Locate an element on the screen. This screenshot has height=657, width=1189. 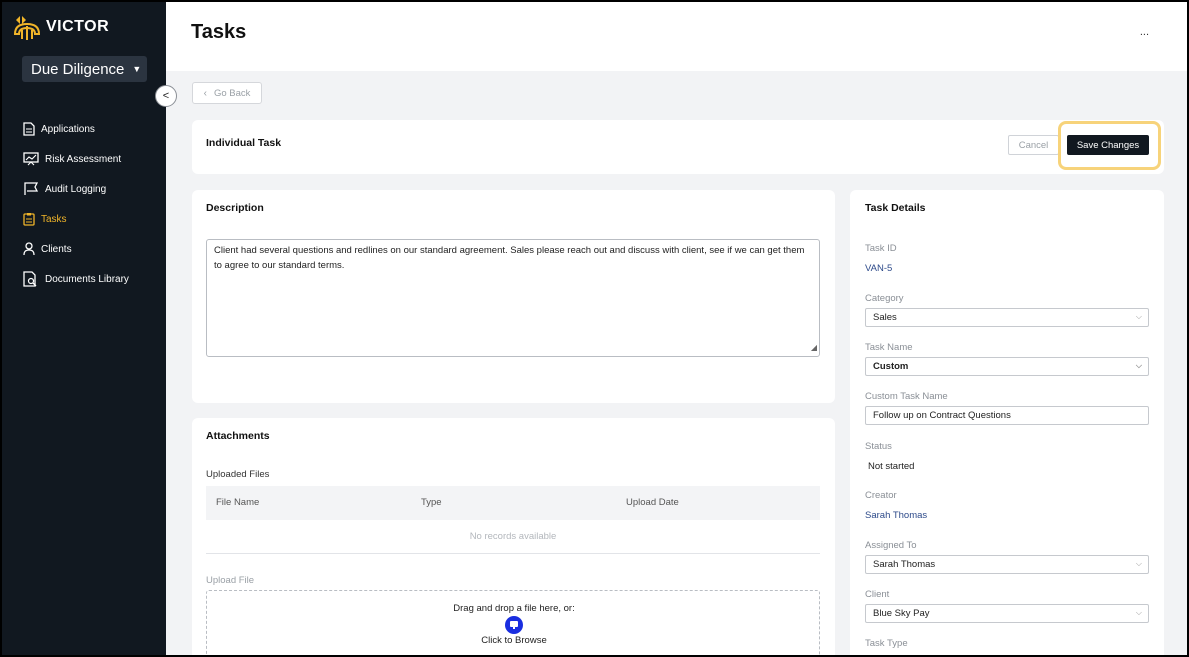
task-details-title: Task Details is located at coordinates (895, 208).